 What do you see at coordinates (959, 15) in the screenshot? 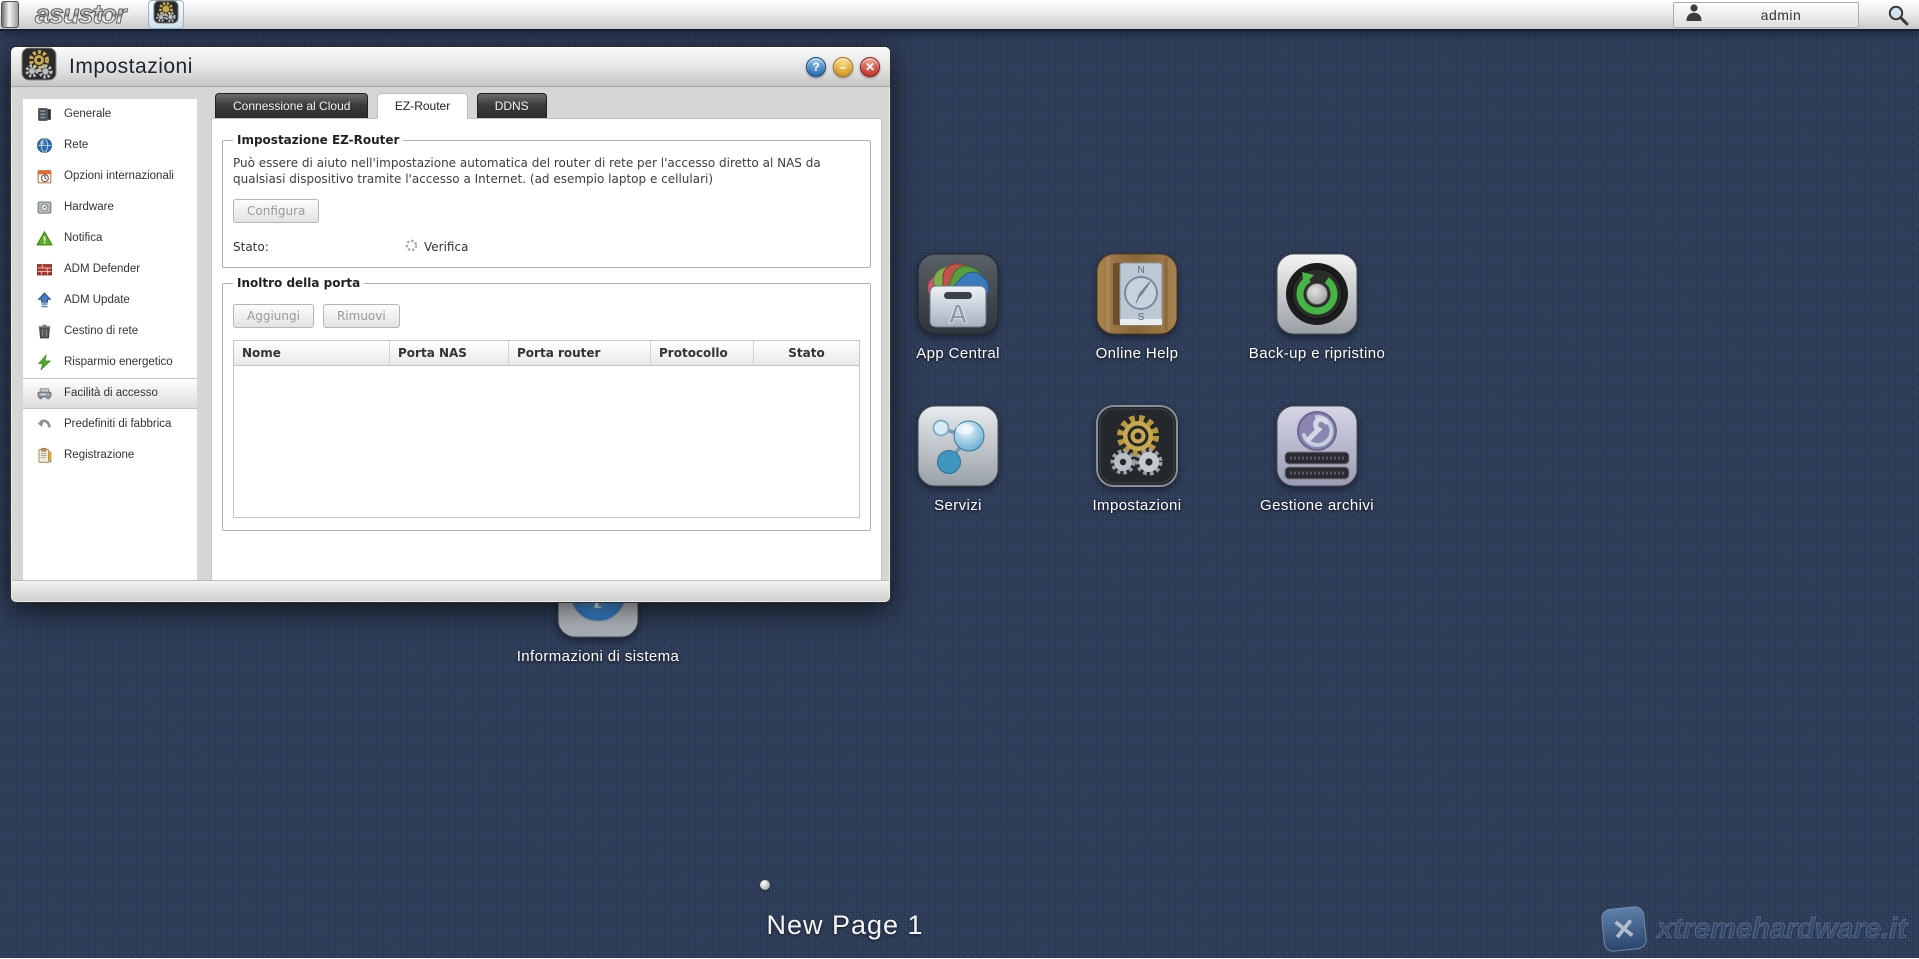
I see `top-bar: asustor admin` at bounding box center [959, 15].